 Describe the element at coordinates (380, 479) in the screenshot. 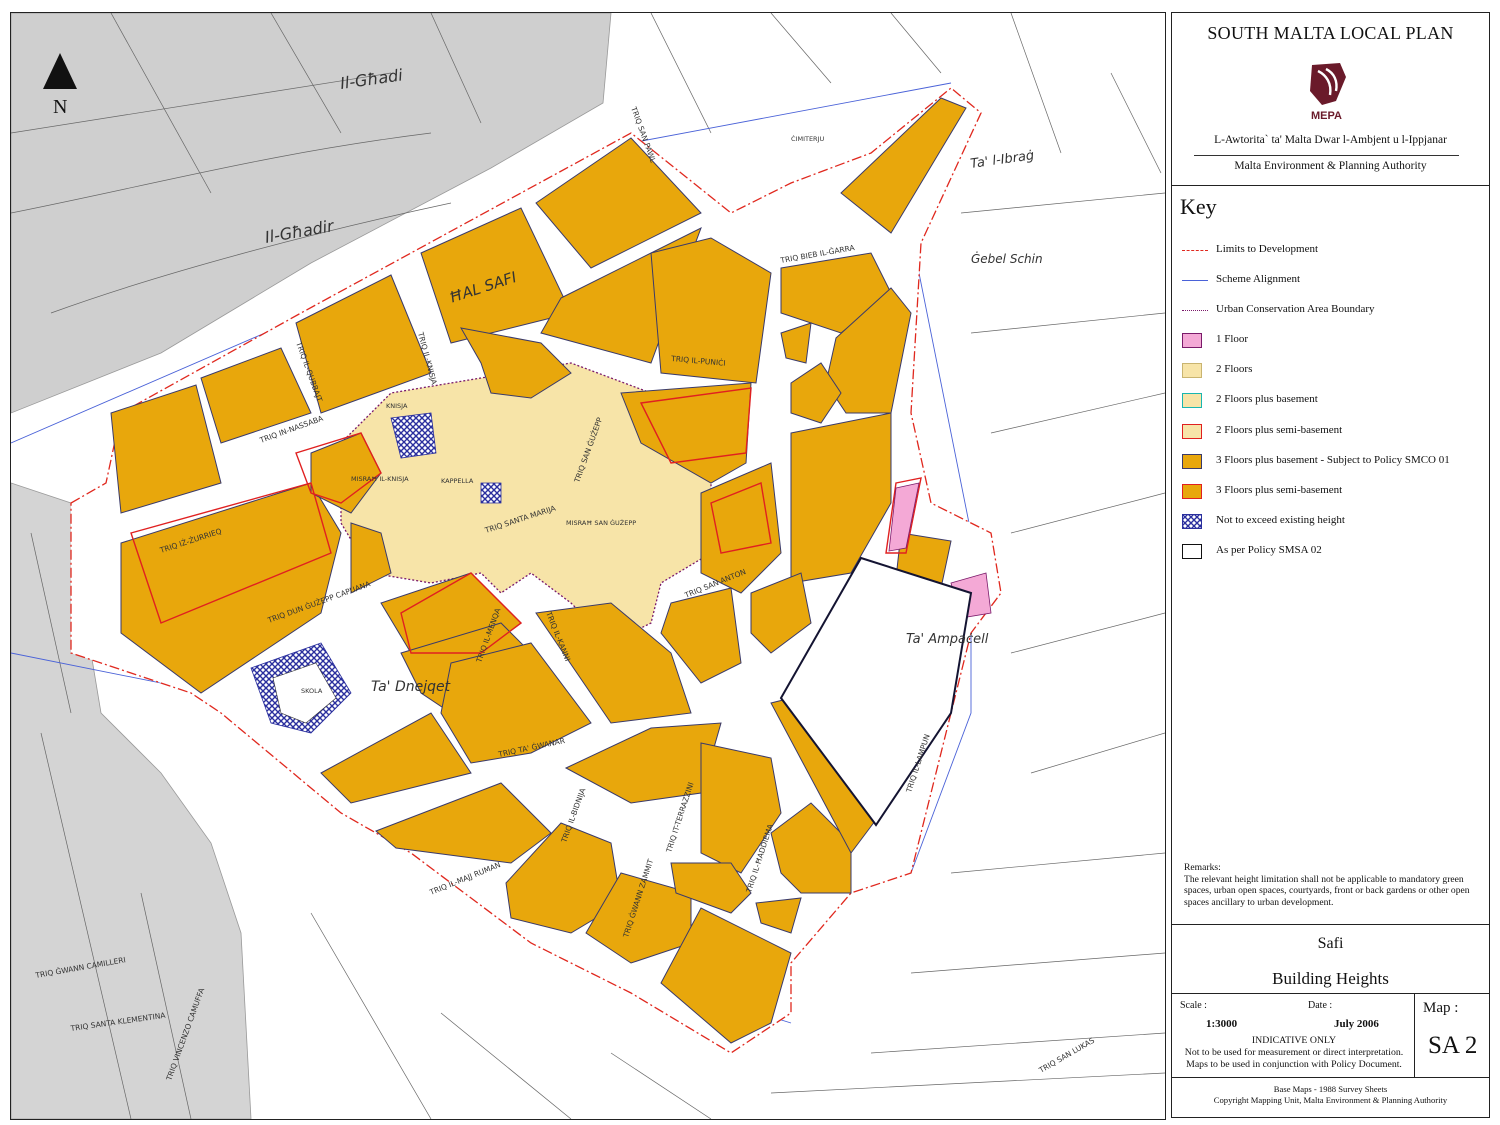

I see `feature-label: MISRAĦ IL-KNISJA` at that location.